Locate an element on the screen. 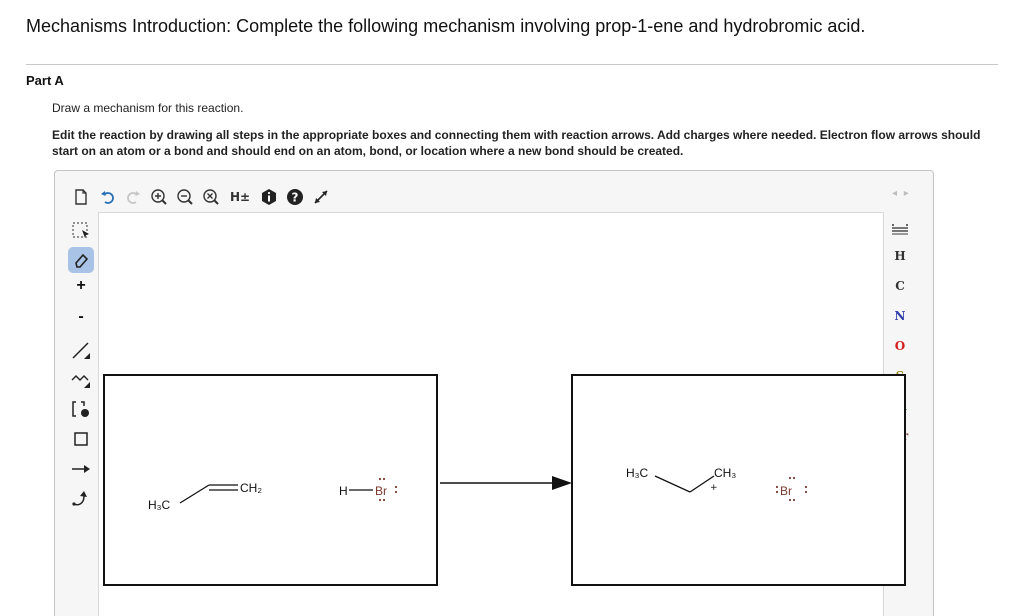 This screenshot has width=1010, height=616. bracket-icon is located at coordinates (81, 409).